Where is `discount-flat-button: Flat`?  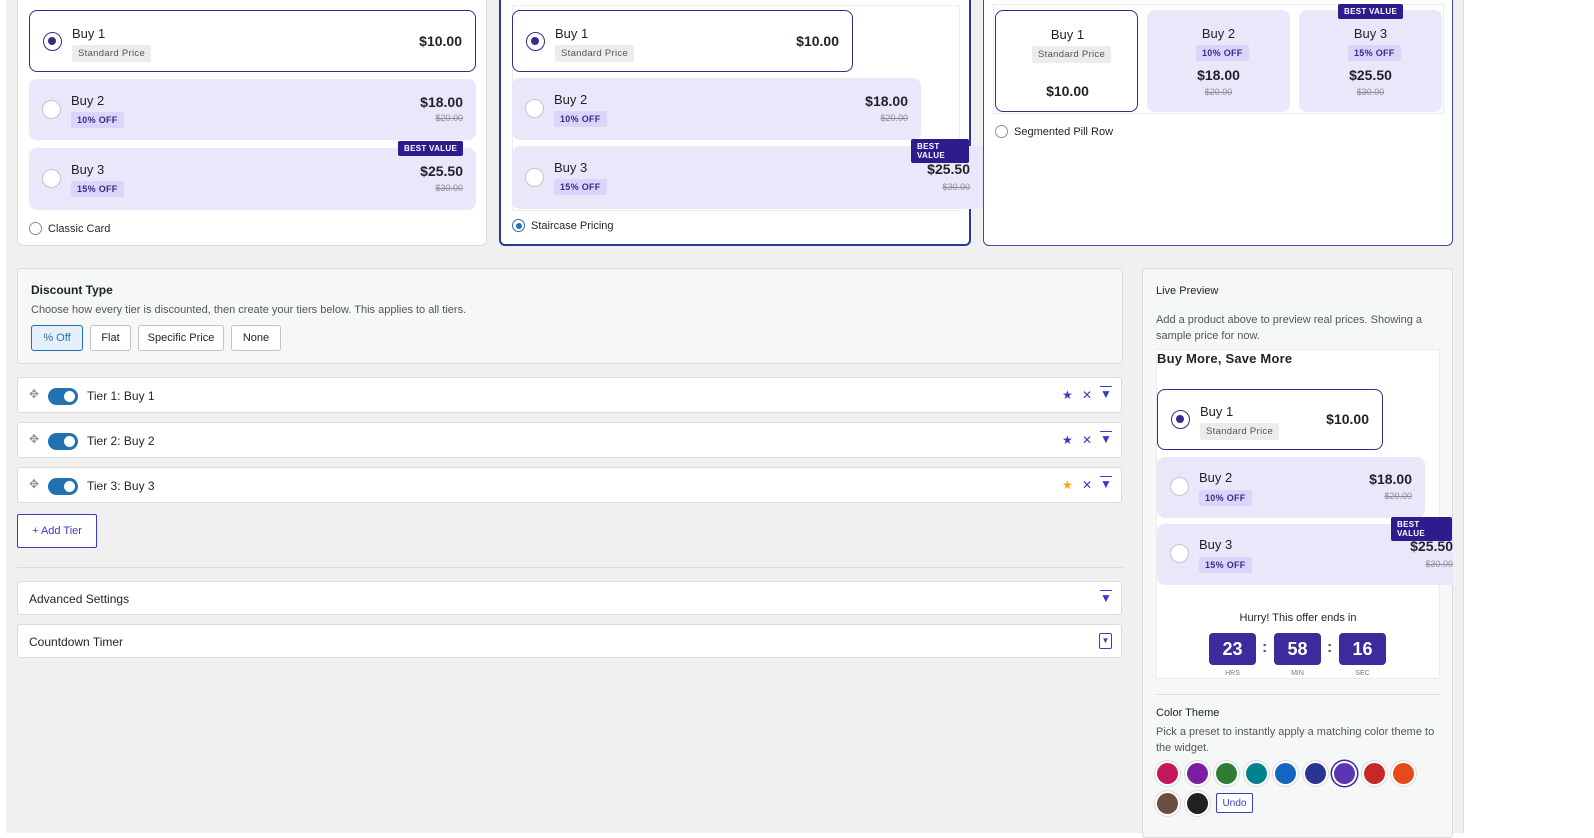
discount-flat-button: Flat is located at coordinates (110, 338).